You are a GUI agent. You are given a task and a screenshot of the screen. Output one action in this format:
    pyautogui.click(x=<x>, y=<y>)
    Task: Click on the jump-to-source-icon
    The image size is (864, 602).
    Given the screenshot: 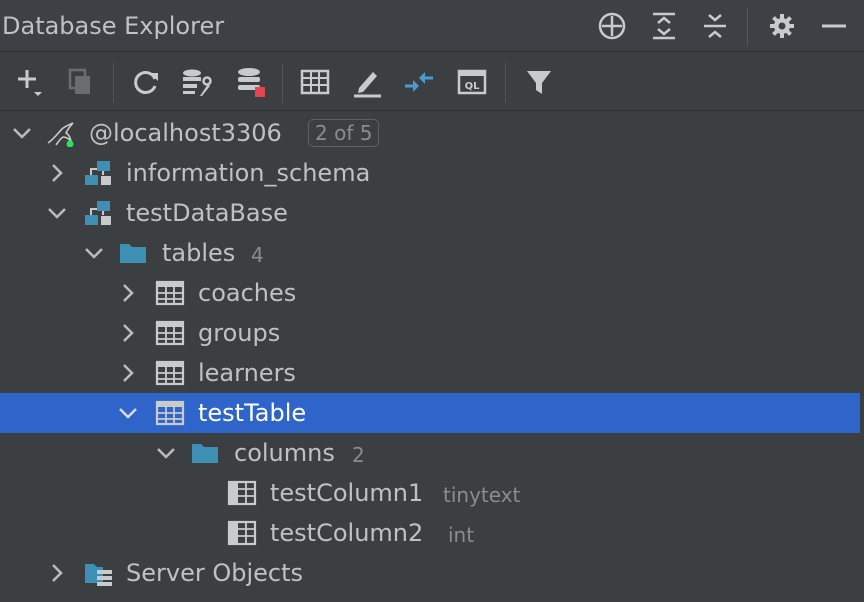 What is the action you would take?
    pyautogui.click(x=419, y=82)
    